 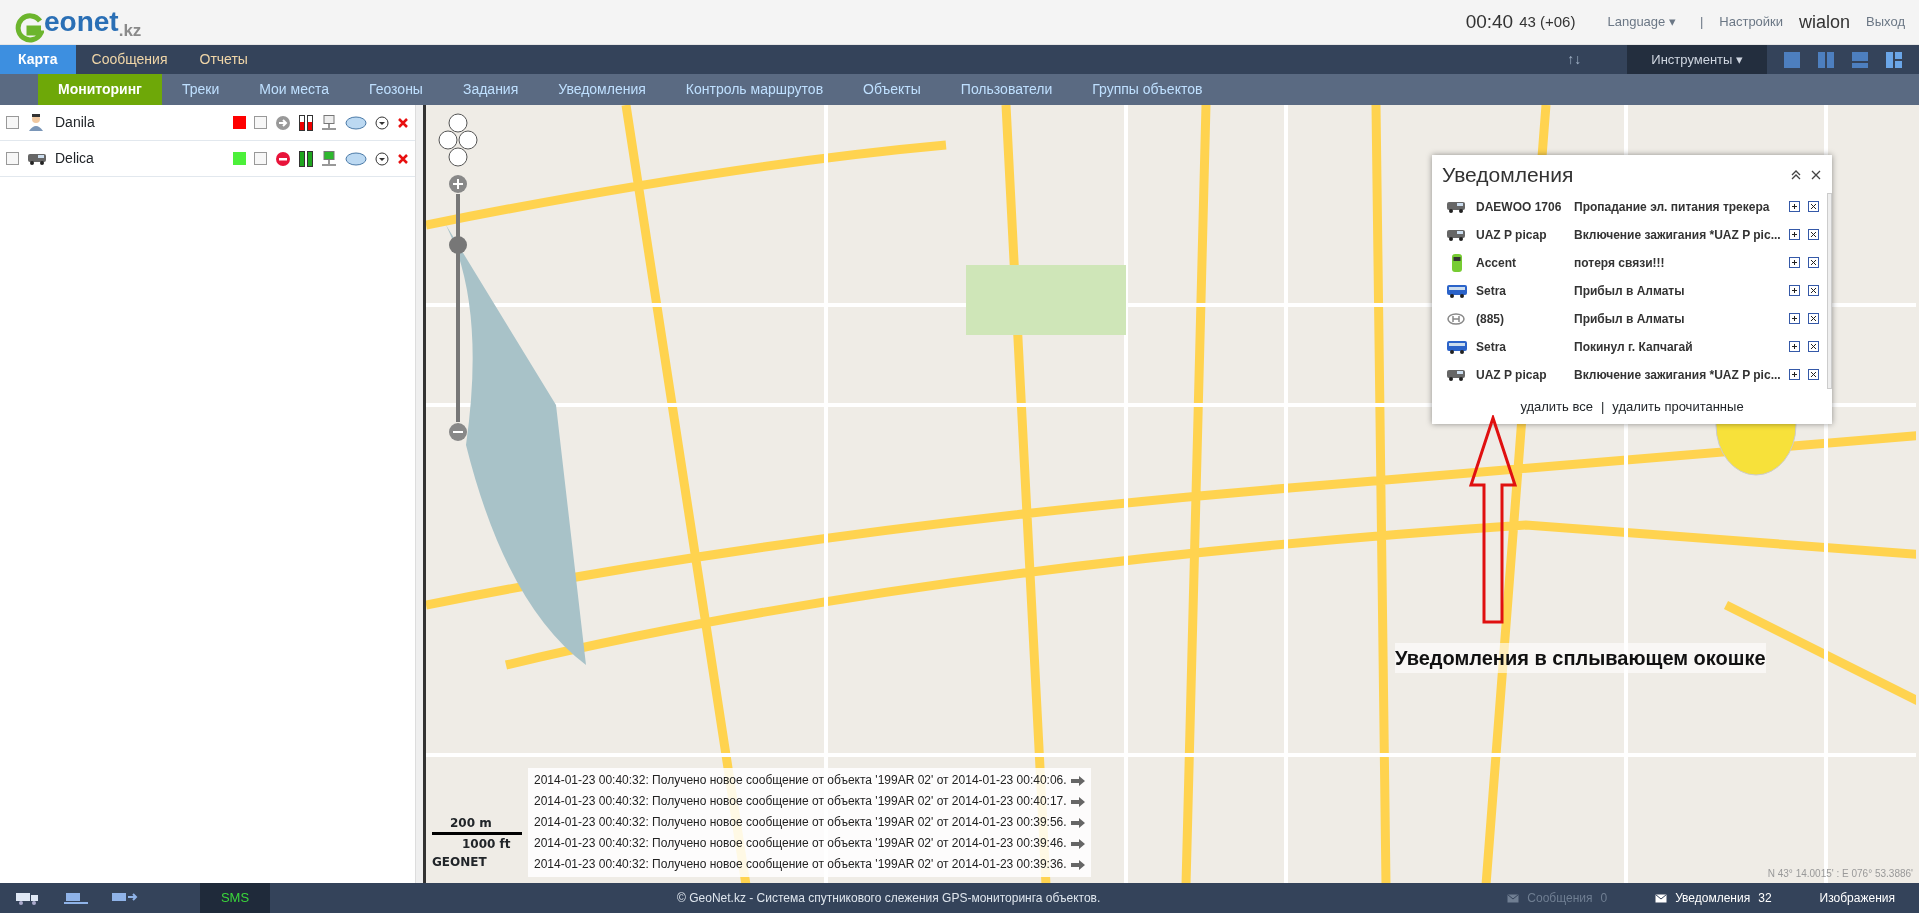 What do you see at coordinates (486, 844) in the screenshot?
I see `scale-label: 1000 ft` at bounding box center [486, 844].